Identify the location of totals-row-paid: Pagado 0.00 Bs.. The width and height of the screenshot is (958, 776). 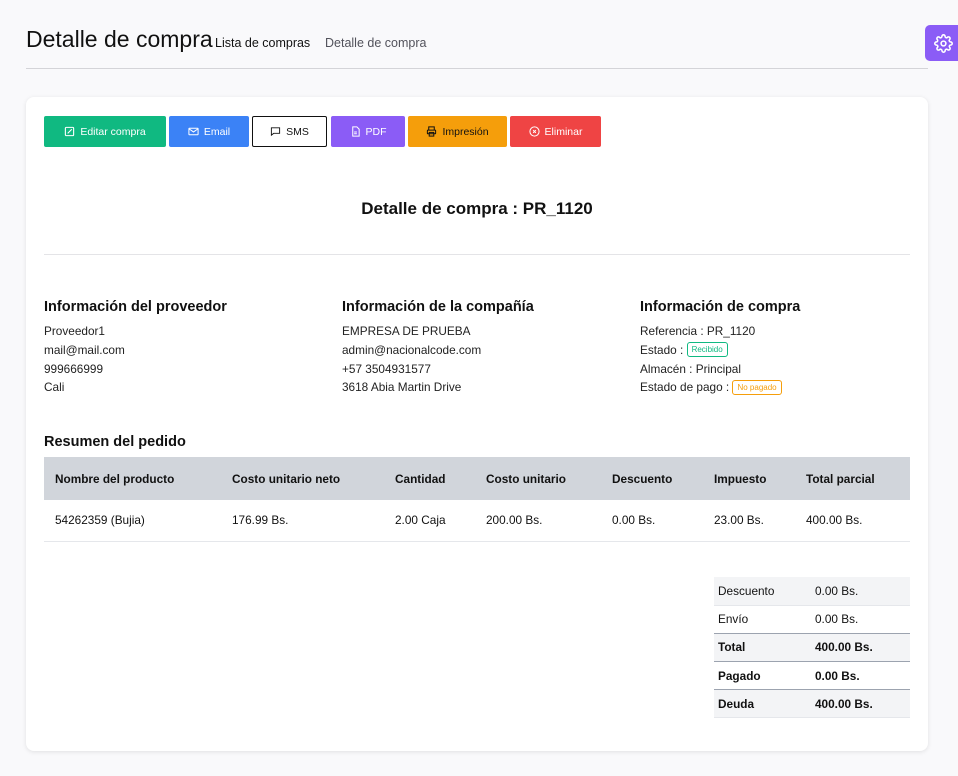
(812, 676).